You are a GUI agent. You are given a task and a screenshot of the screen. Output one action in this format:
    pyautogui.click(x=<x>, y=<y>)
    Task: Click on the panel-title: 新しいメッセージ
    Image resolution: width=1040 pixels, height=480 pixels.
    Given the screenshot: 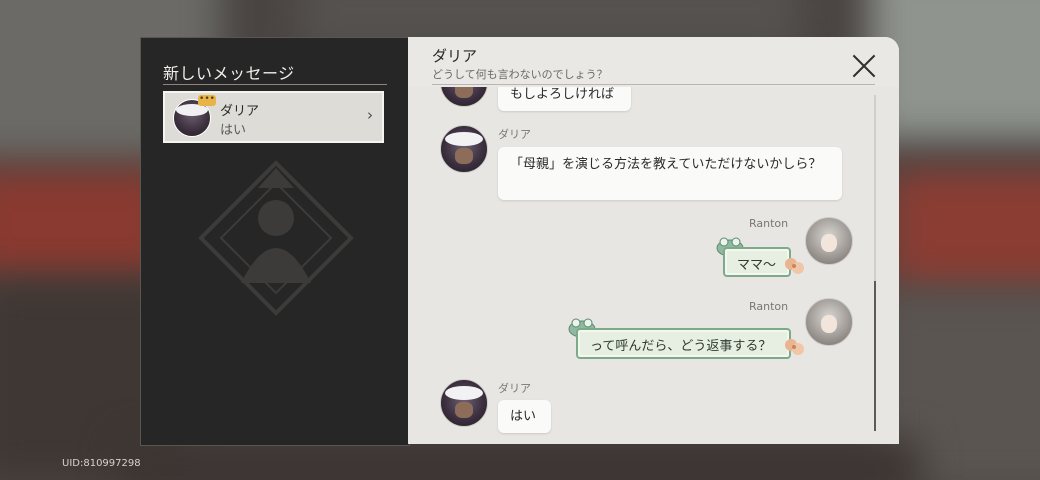 What is the action you would take?
    pyautogui.click(x=229, y=73)
    